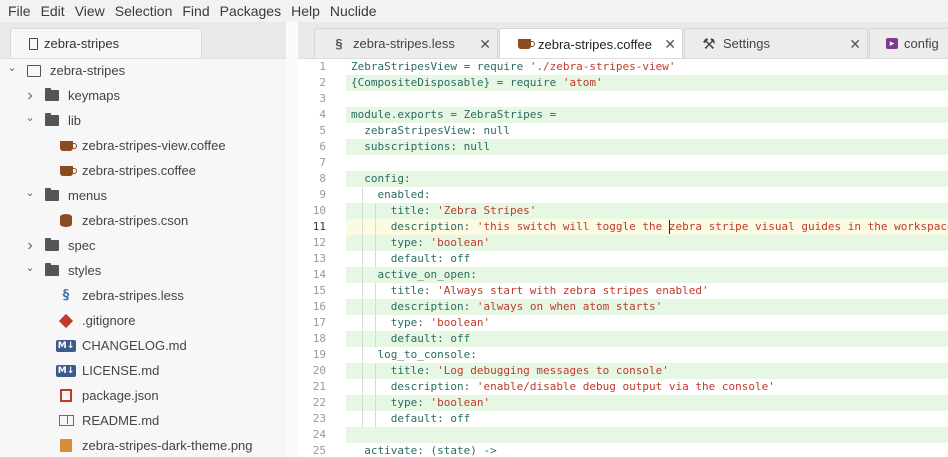  I want to click on menu-view: View, so click(86, 11).